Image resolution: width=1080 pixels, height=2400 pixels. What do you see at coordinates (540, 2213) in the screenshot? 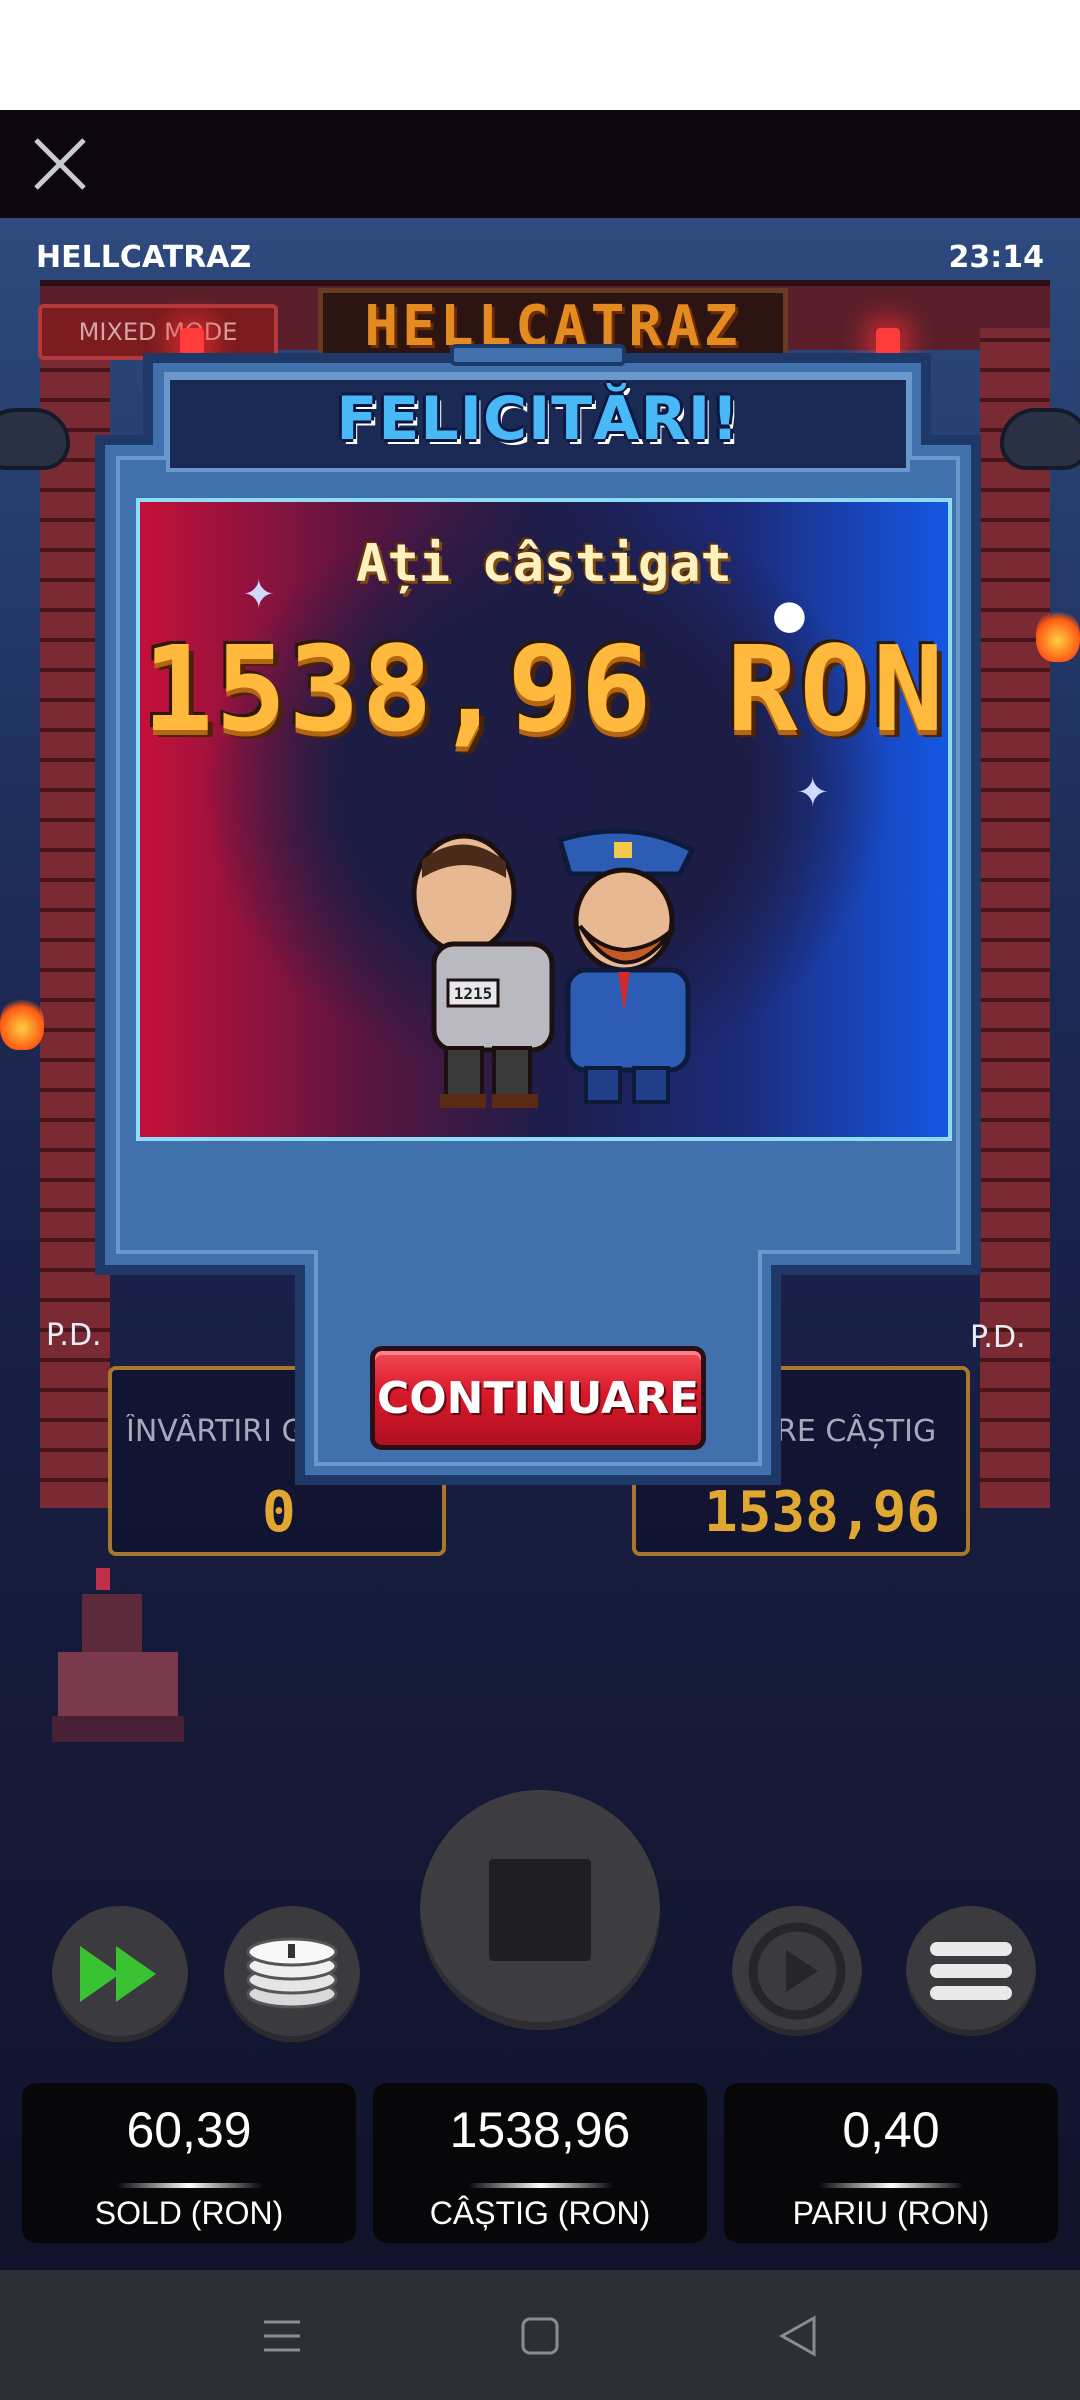
I see `win-label: CÂȘTIG (RON)` at bounding box center [540, 2213].